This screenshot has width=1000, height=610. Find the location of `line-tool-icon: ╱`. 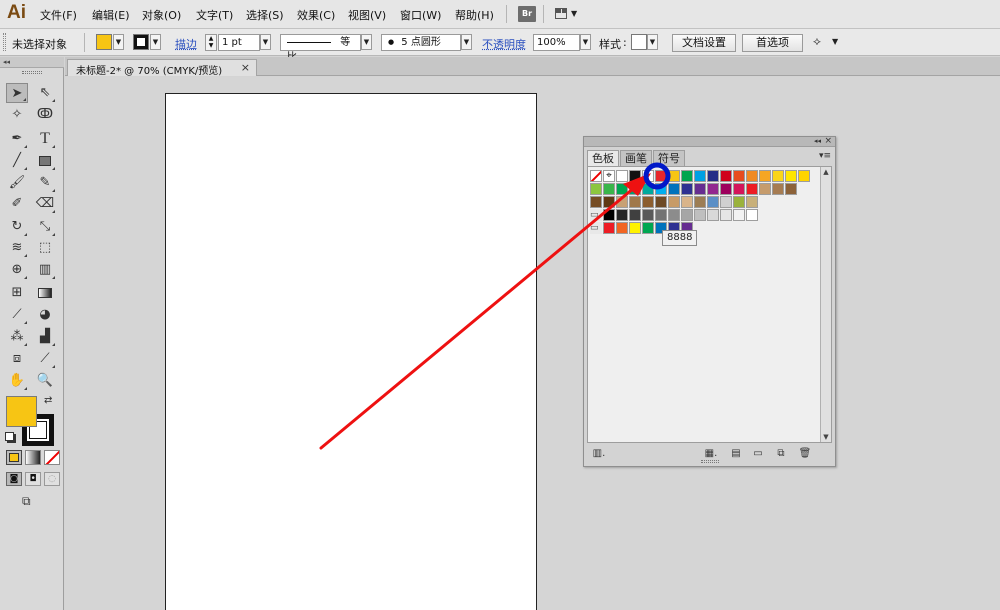

line-tool-icon: ╱ is located at coordinates (17, 161).